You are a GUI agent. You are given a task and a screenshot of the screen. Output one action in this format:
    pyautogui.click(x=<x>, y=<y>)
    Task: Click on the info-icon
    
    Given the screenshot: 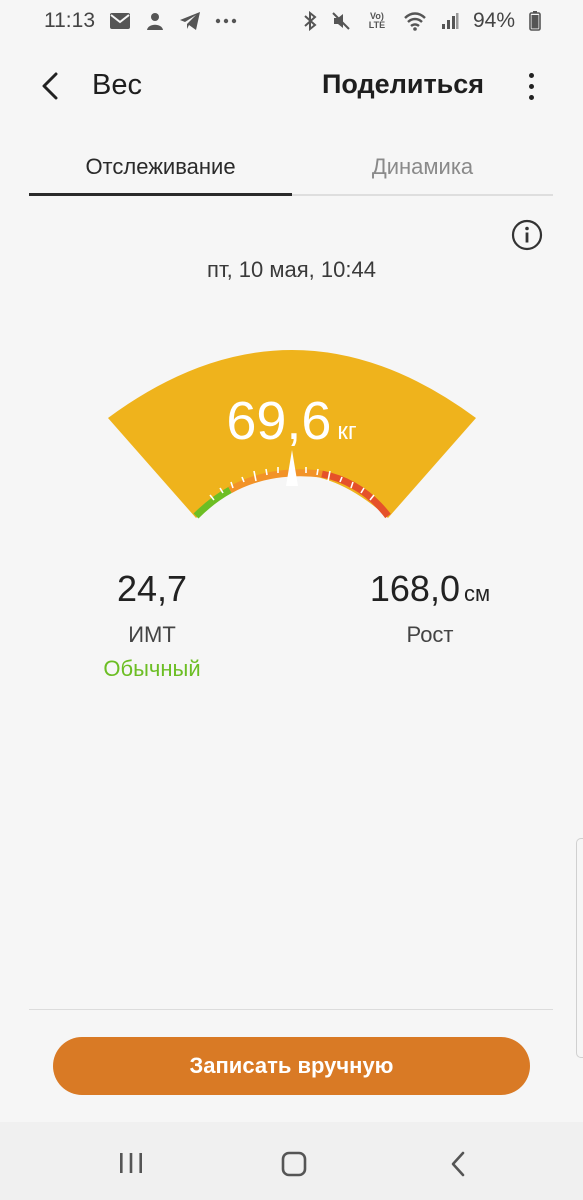 What is the action you would take?
    pyautogui.click(x=527, y=235)
    